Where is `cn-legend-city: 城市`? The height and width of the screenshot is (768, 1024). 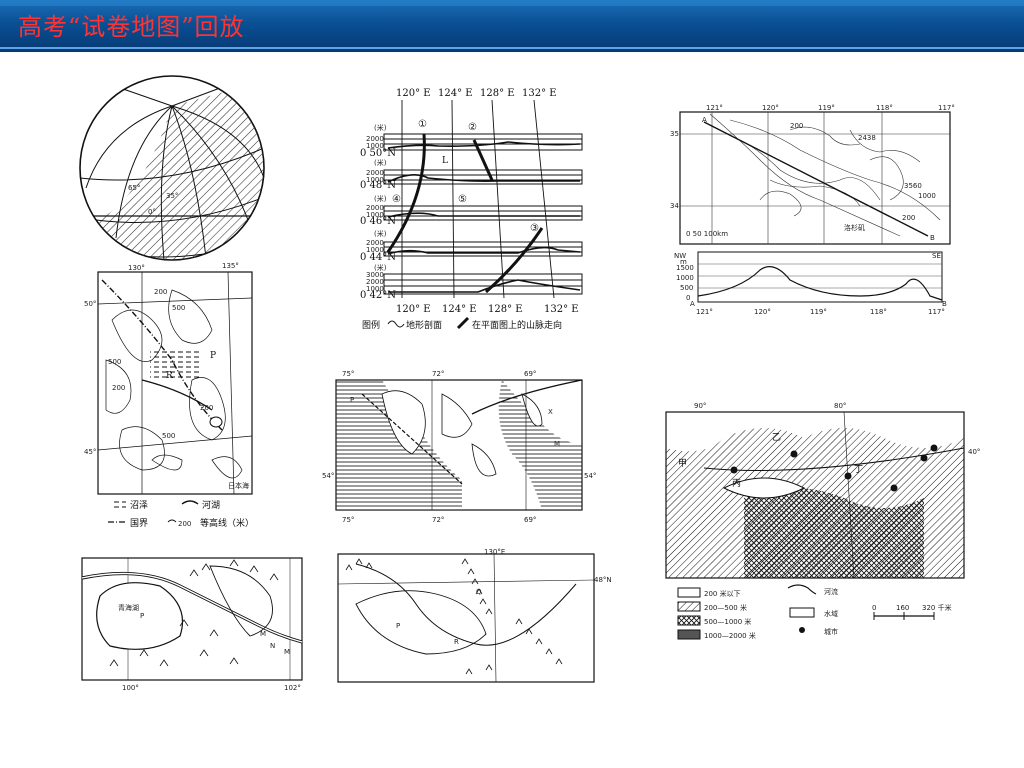 cn-legend-city: 城市 is located at coordinates (831, 631).